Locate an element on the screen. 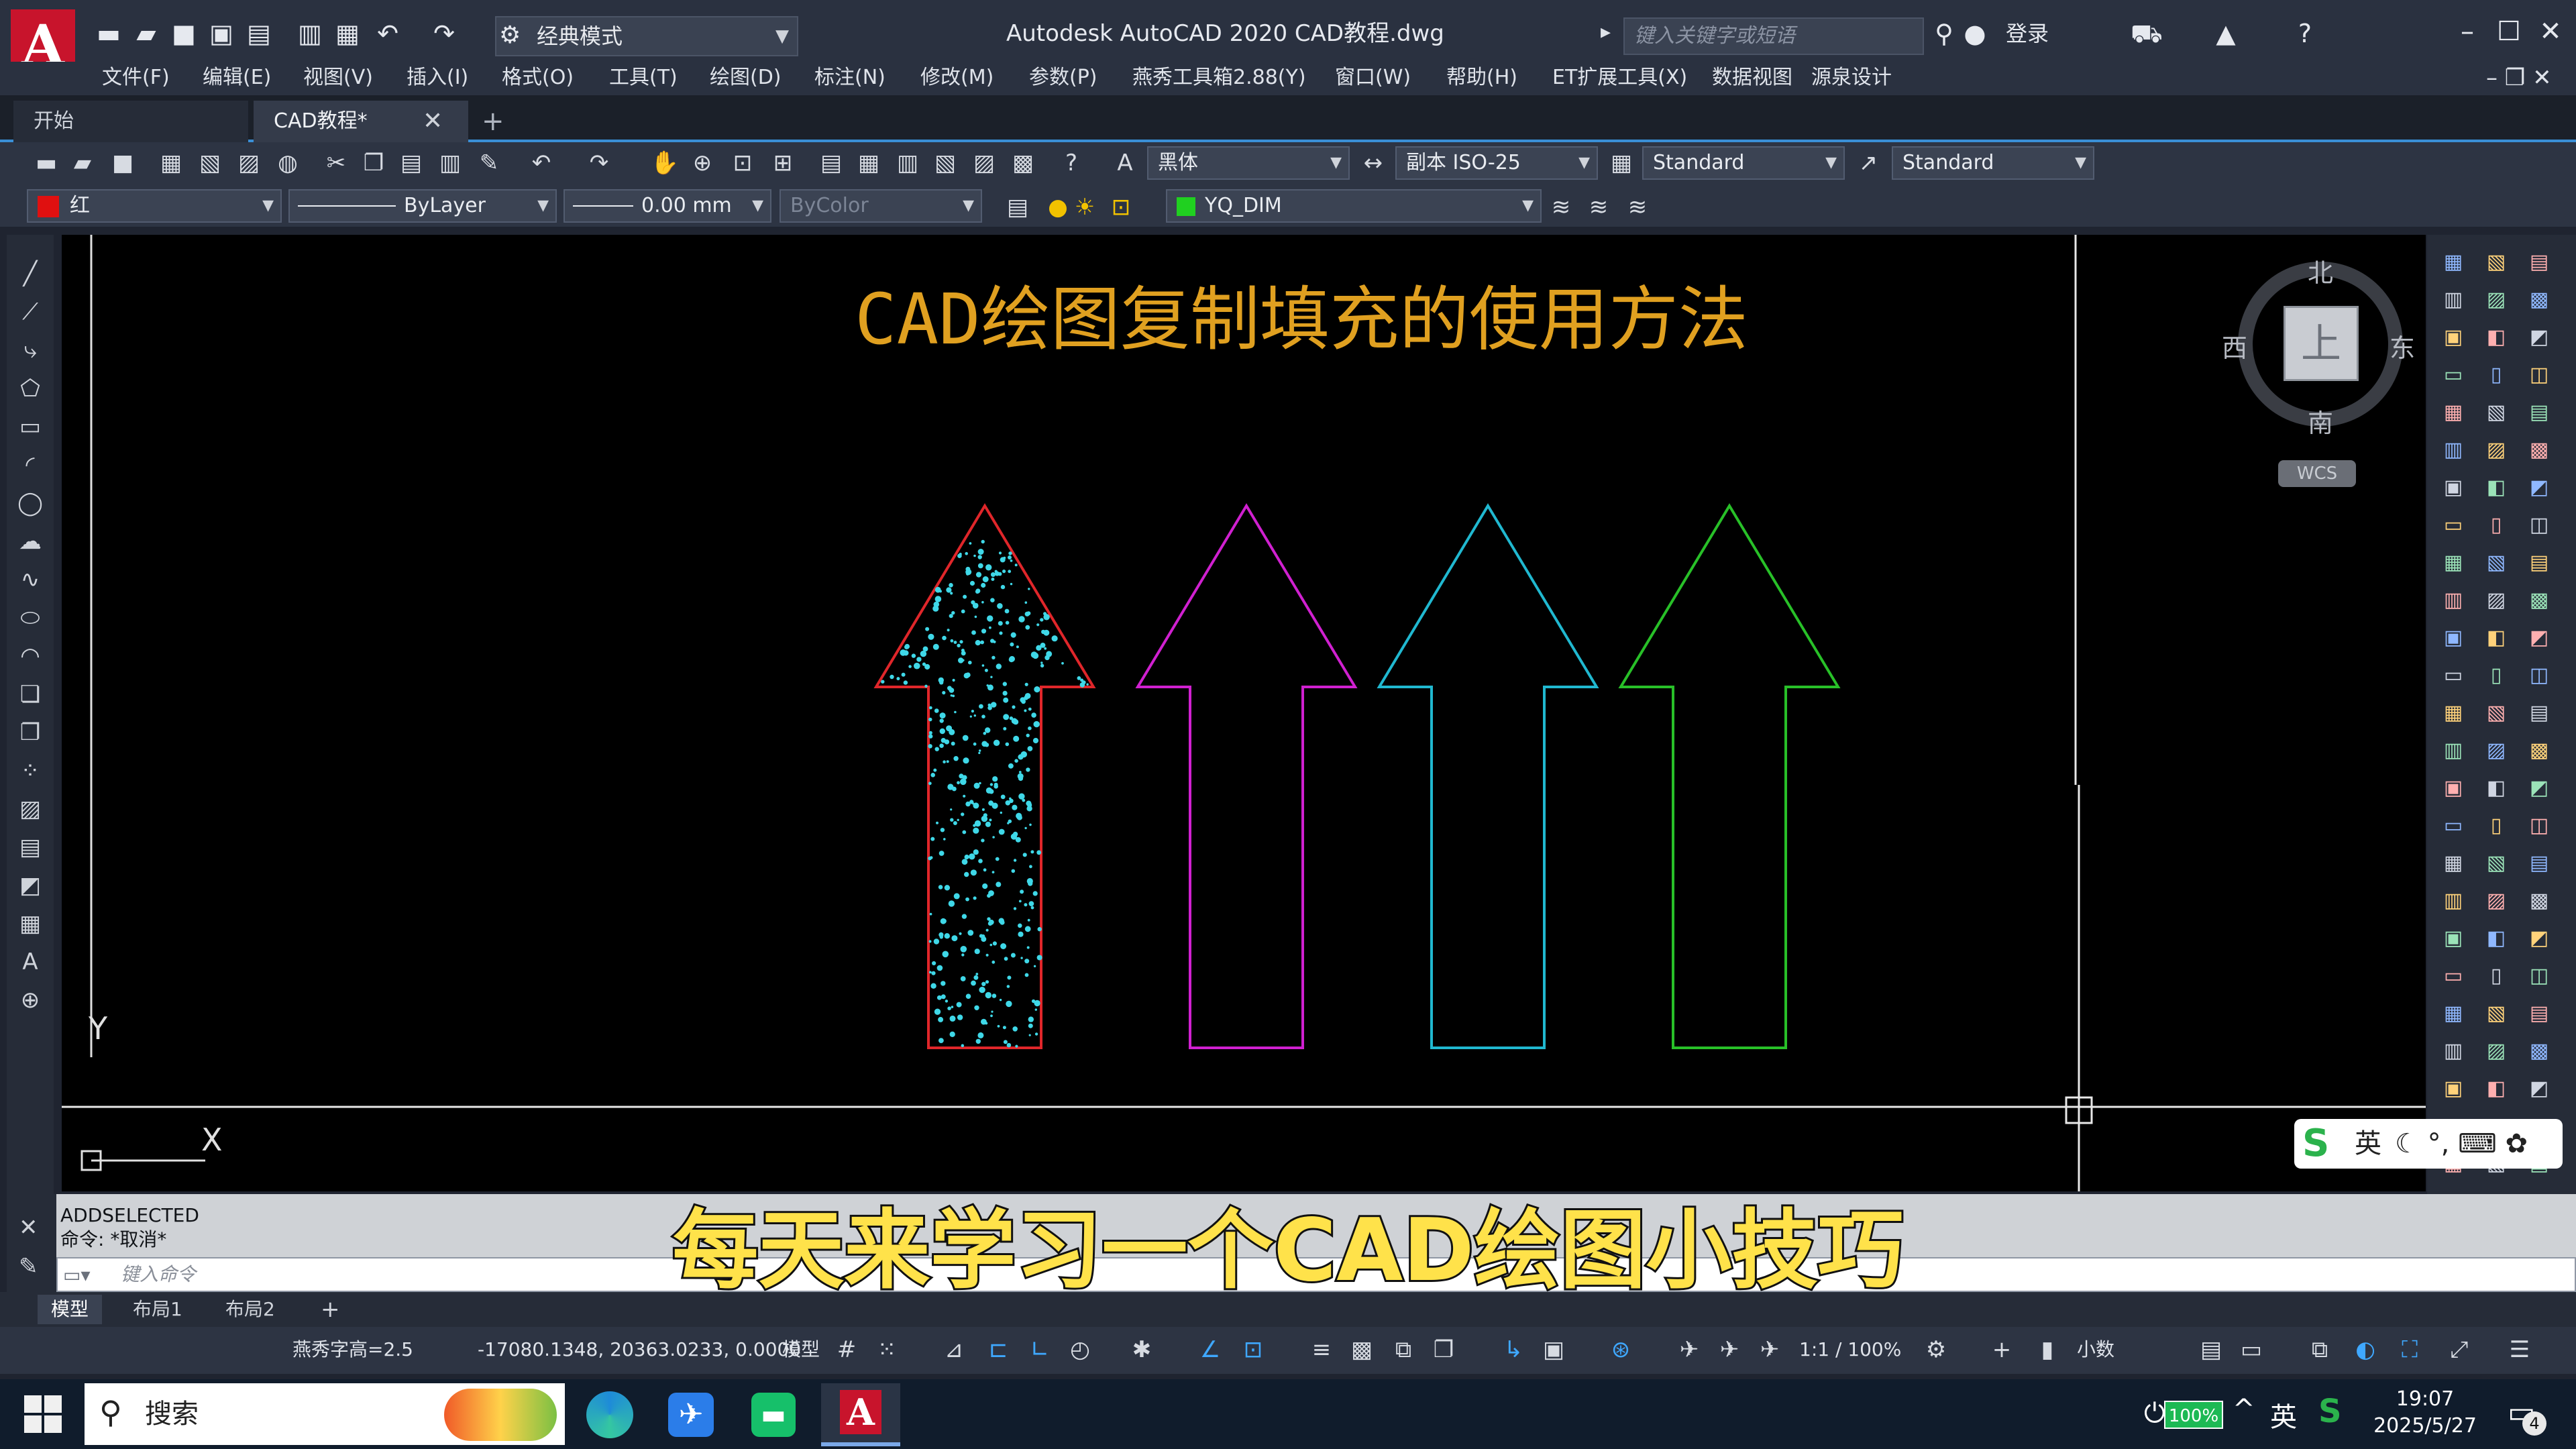  layer-lock-icon: ⊡ is located at coordinates (1121, 207).